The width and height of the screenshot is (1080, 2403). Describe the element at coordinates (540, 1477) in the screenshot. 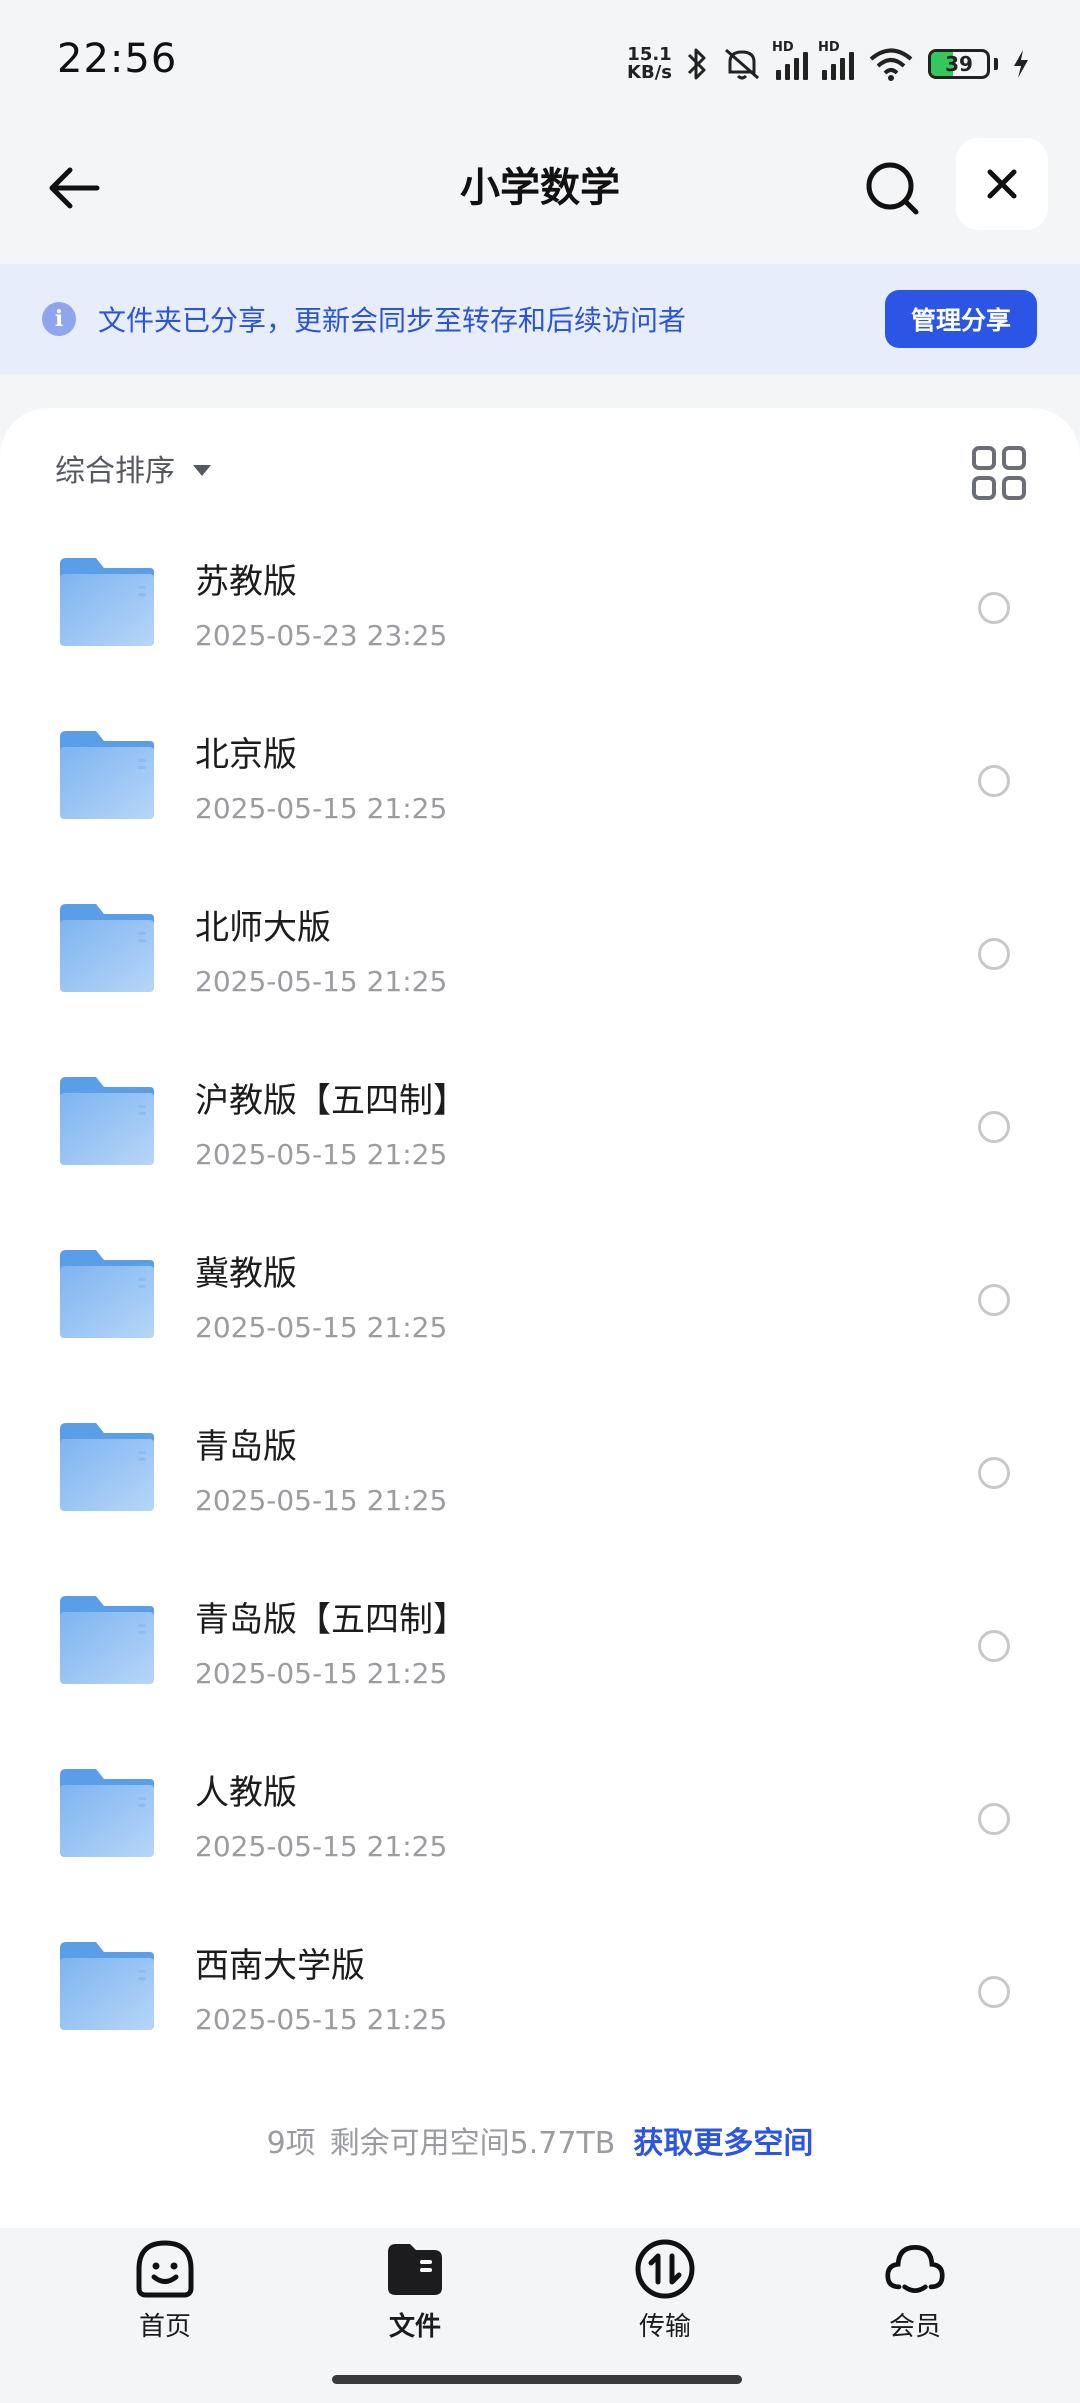

I see `file-row: 青岛版 2025-05-15 21:25` at that location.